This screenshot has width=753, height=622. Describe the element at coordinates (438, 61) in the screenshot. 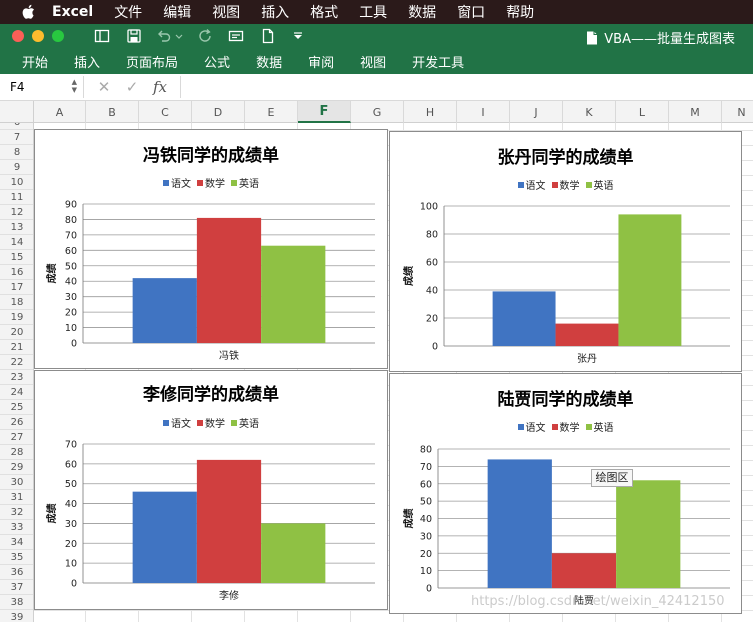

I see `tab-developer: 开发工具` at that location.